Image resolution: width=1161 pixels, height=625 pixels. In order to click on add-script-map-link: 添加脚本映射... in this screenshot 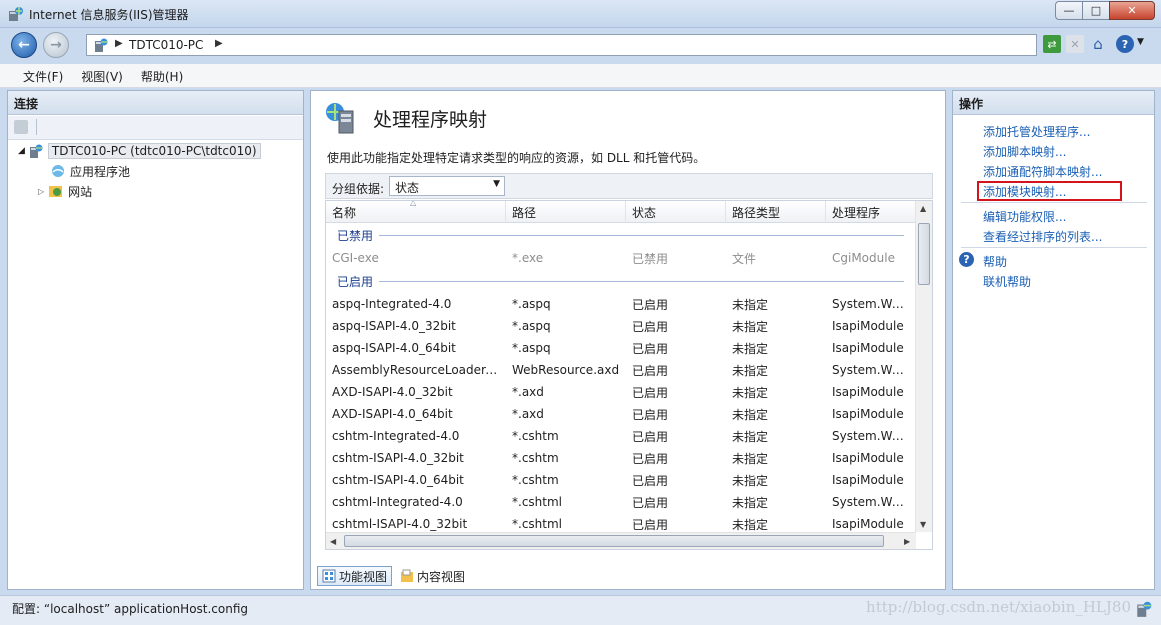, I will do `click(1024, 151)`.